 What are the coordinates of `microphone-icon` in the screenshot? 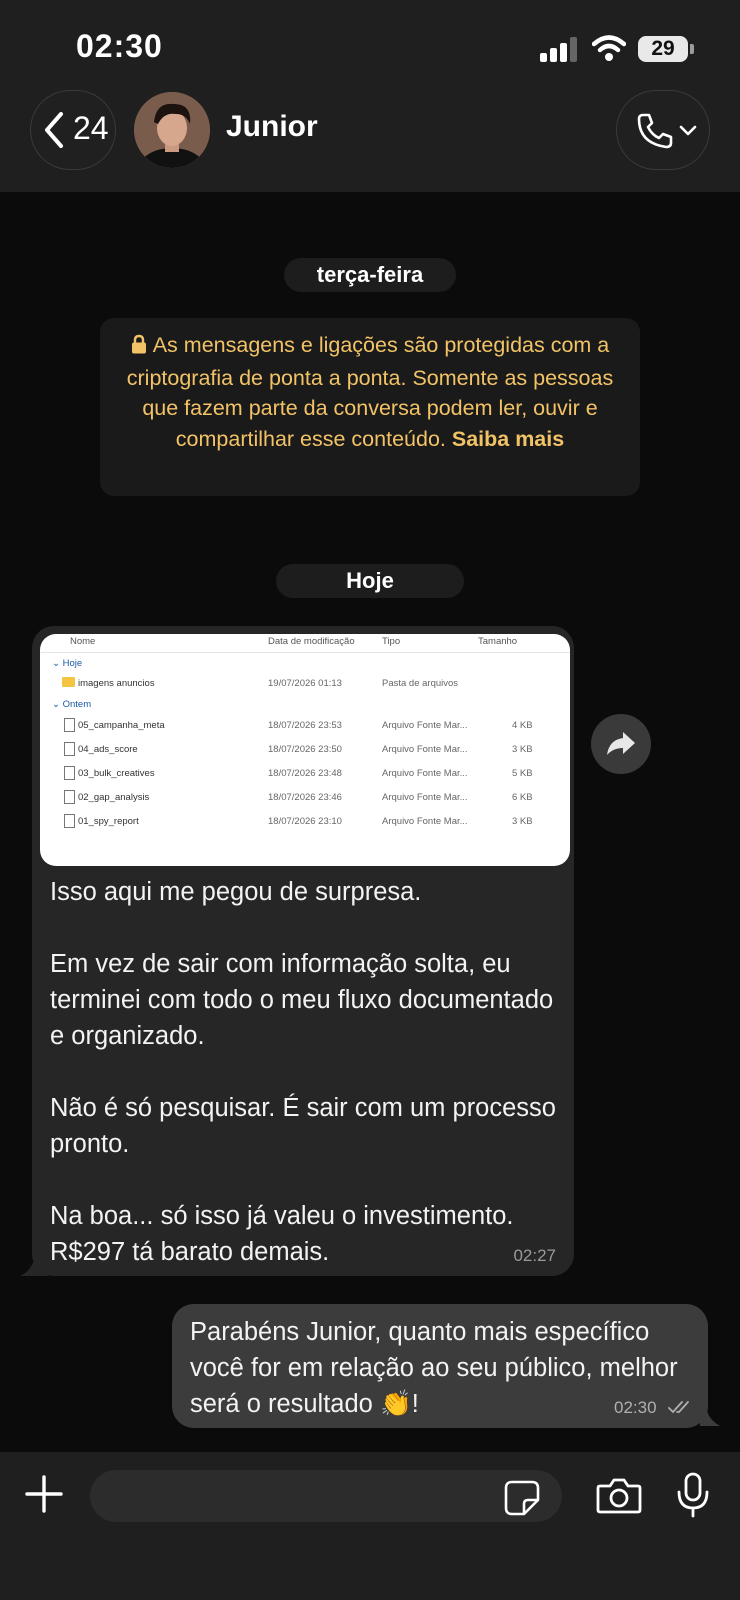 It's located at (693, 1495).